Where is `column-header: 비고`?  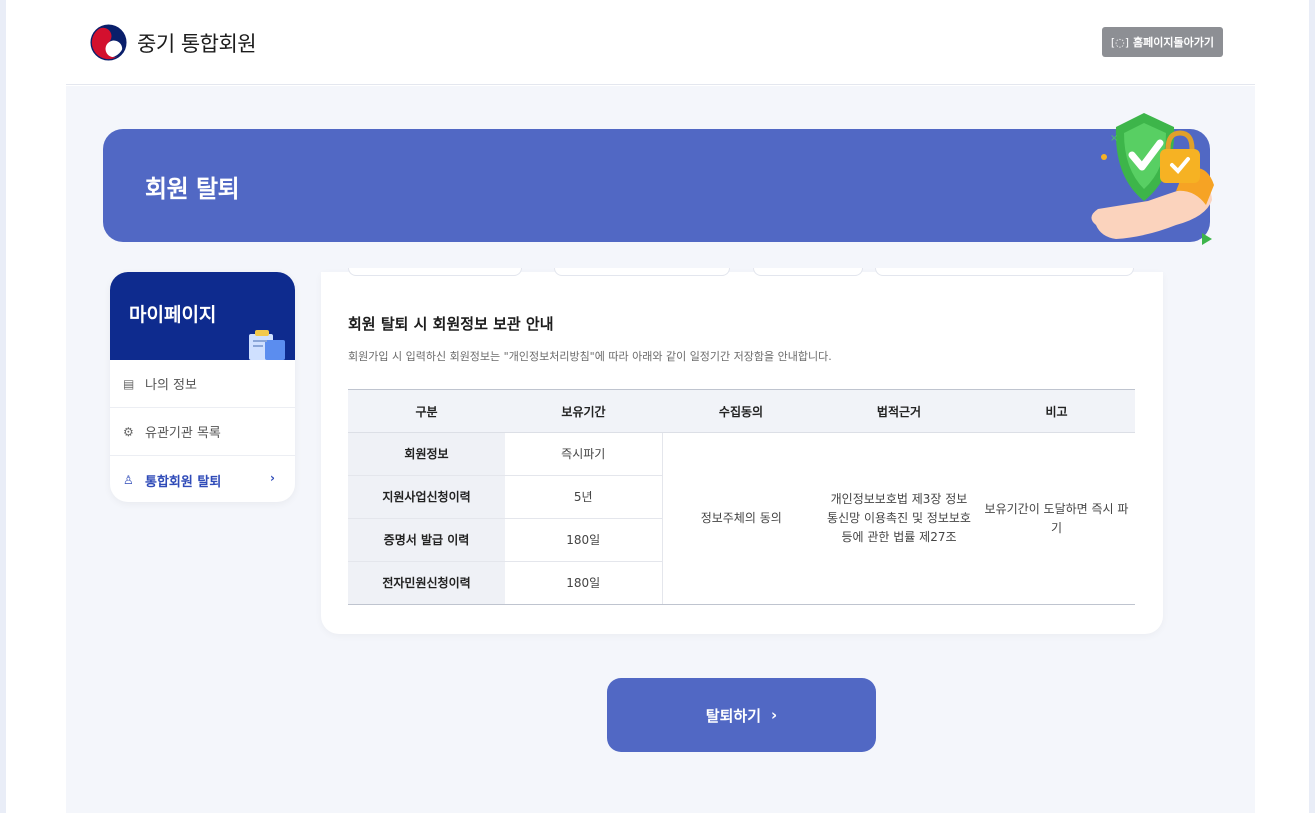
column-header: 비고 is located at coordinates (1056, 411).